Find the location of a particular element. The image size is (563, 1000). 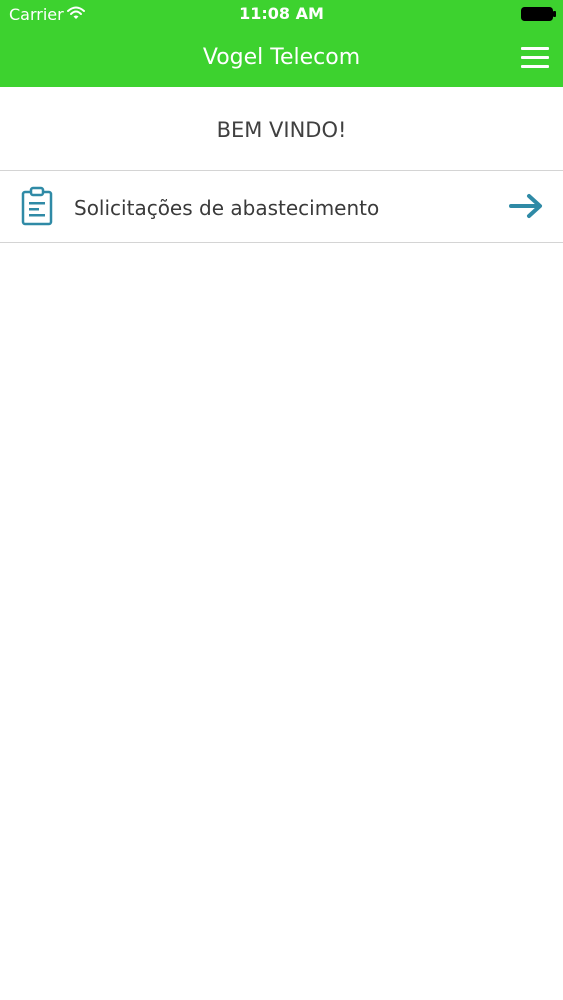

welcome-heading: BEM VINDO! is located at coordinates (281, 130).